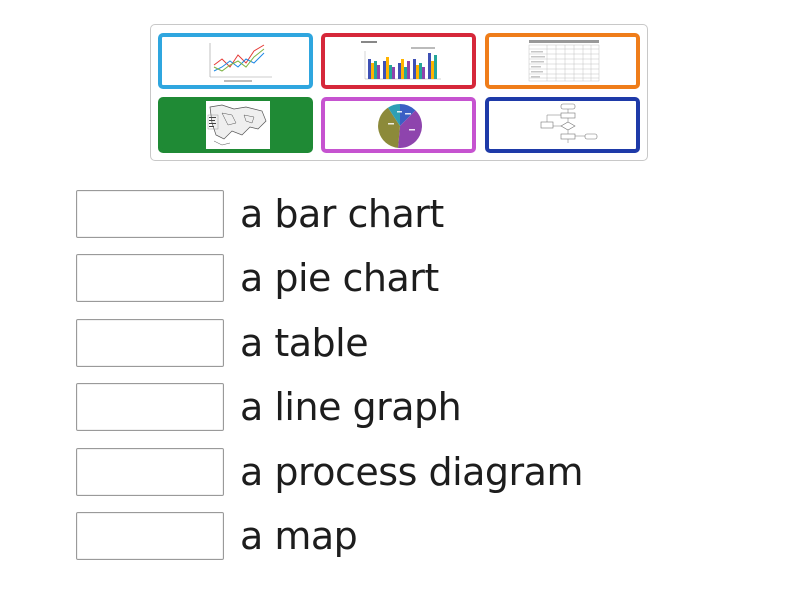  I want to click on answer-row: a process diagram, so click(376, 473).